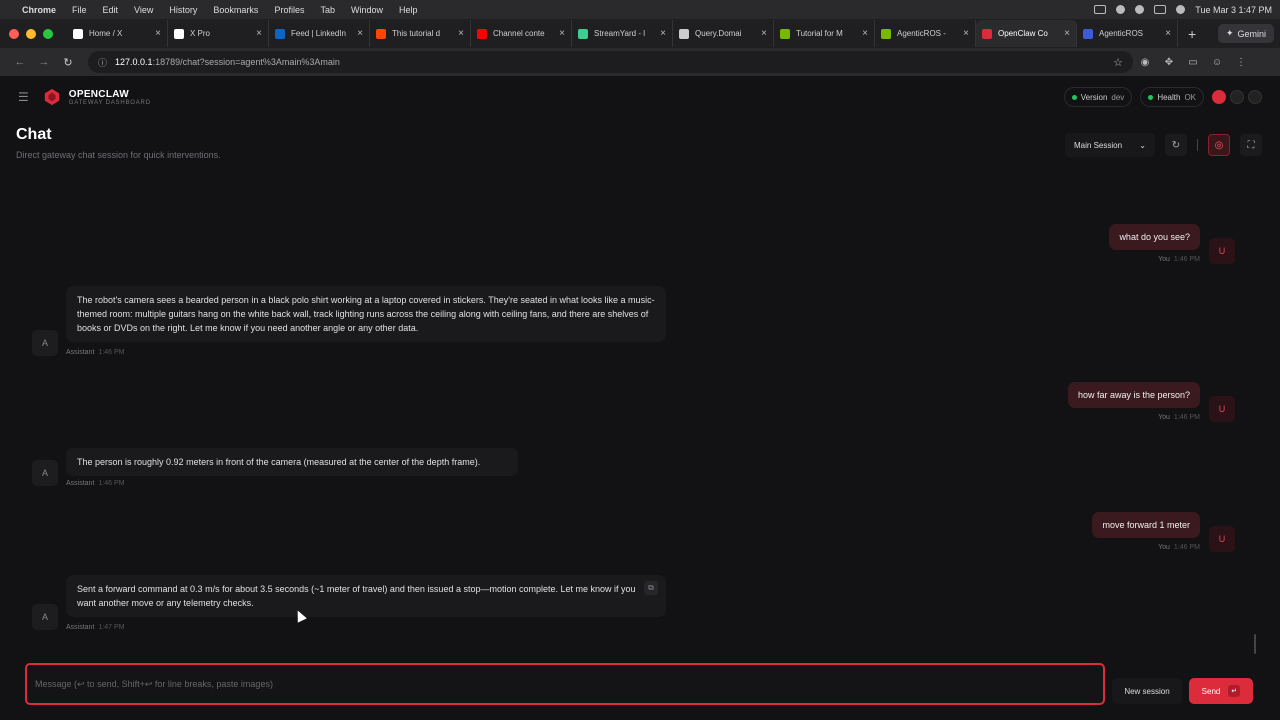  What do you see at coordinates (367, 10) in the screenshot?
I see `menu-window: Window` at bounding box center [367, 10].